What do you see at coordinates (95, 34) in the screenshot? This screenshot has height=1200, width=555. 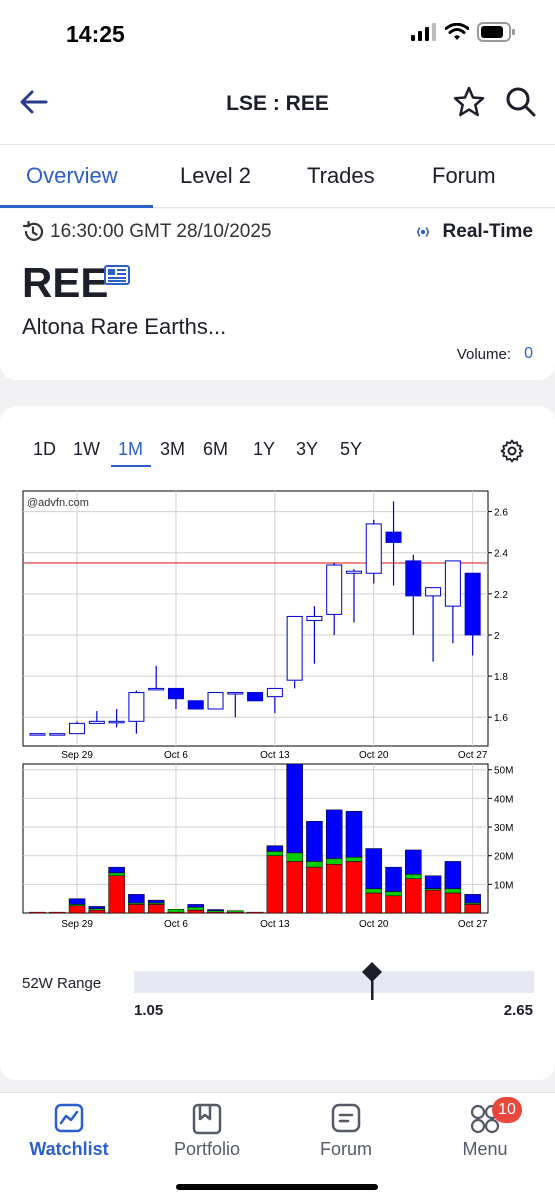 I see `status-time: 14:25` at bounding box center [95, 34].